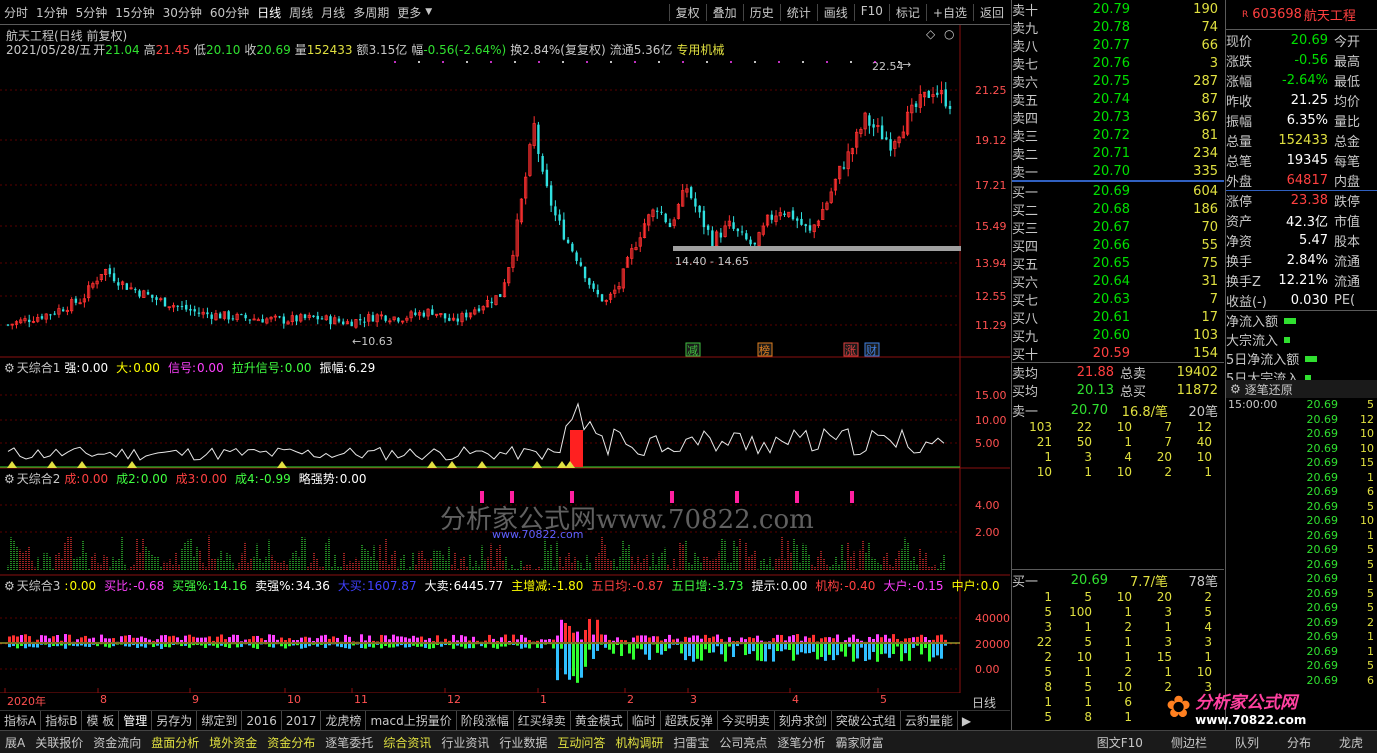 The width and height of the screenshot is (1377, 753). What do you see at coordinates (302, 720) in the screenshot?
I see `indicator-tab-7: 2017` at bounding box center [302, 720].